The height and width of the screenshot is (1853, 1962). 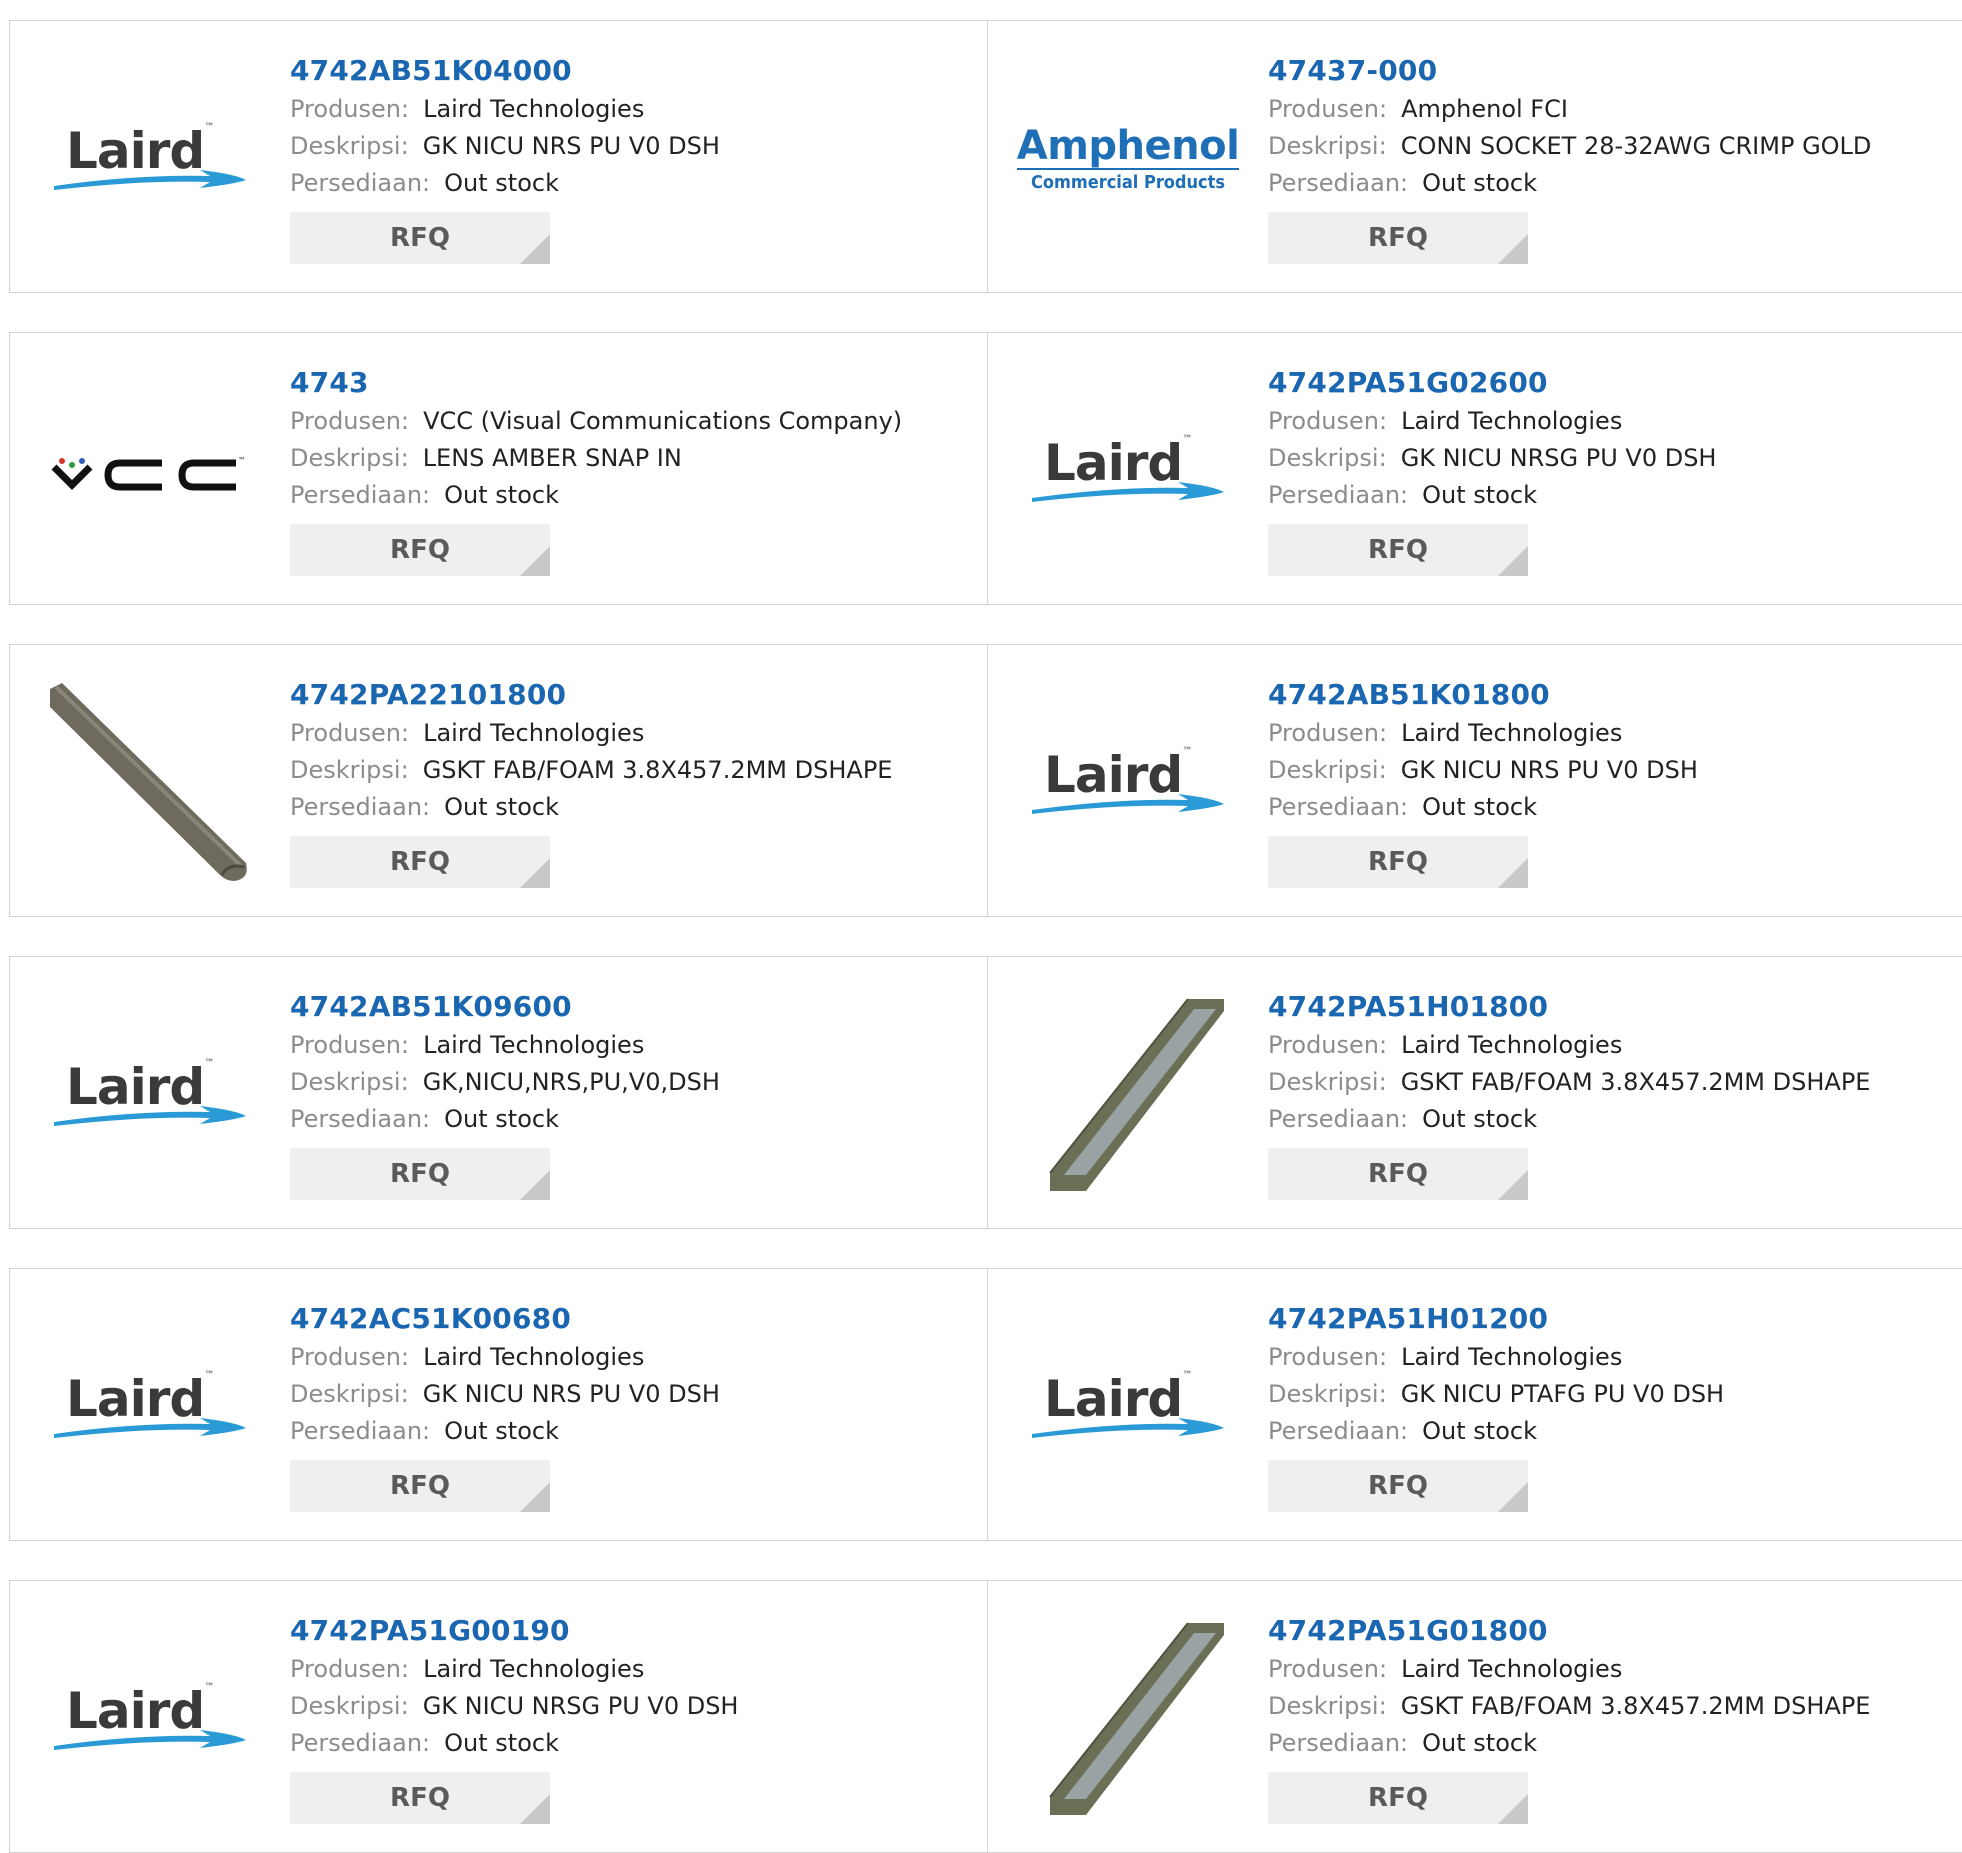 What do you see at coordinates (1562, 1394) in the screenshot?
I see `description-value: GK NICU PTAFG PU V0 DSH` at bounding box center [1562, 1394].